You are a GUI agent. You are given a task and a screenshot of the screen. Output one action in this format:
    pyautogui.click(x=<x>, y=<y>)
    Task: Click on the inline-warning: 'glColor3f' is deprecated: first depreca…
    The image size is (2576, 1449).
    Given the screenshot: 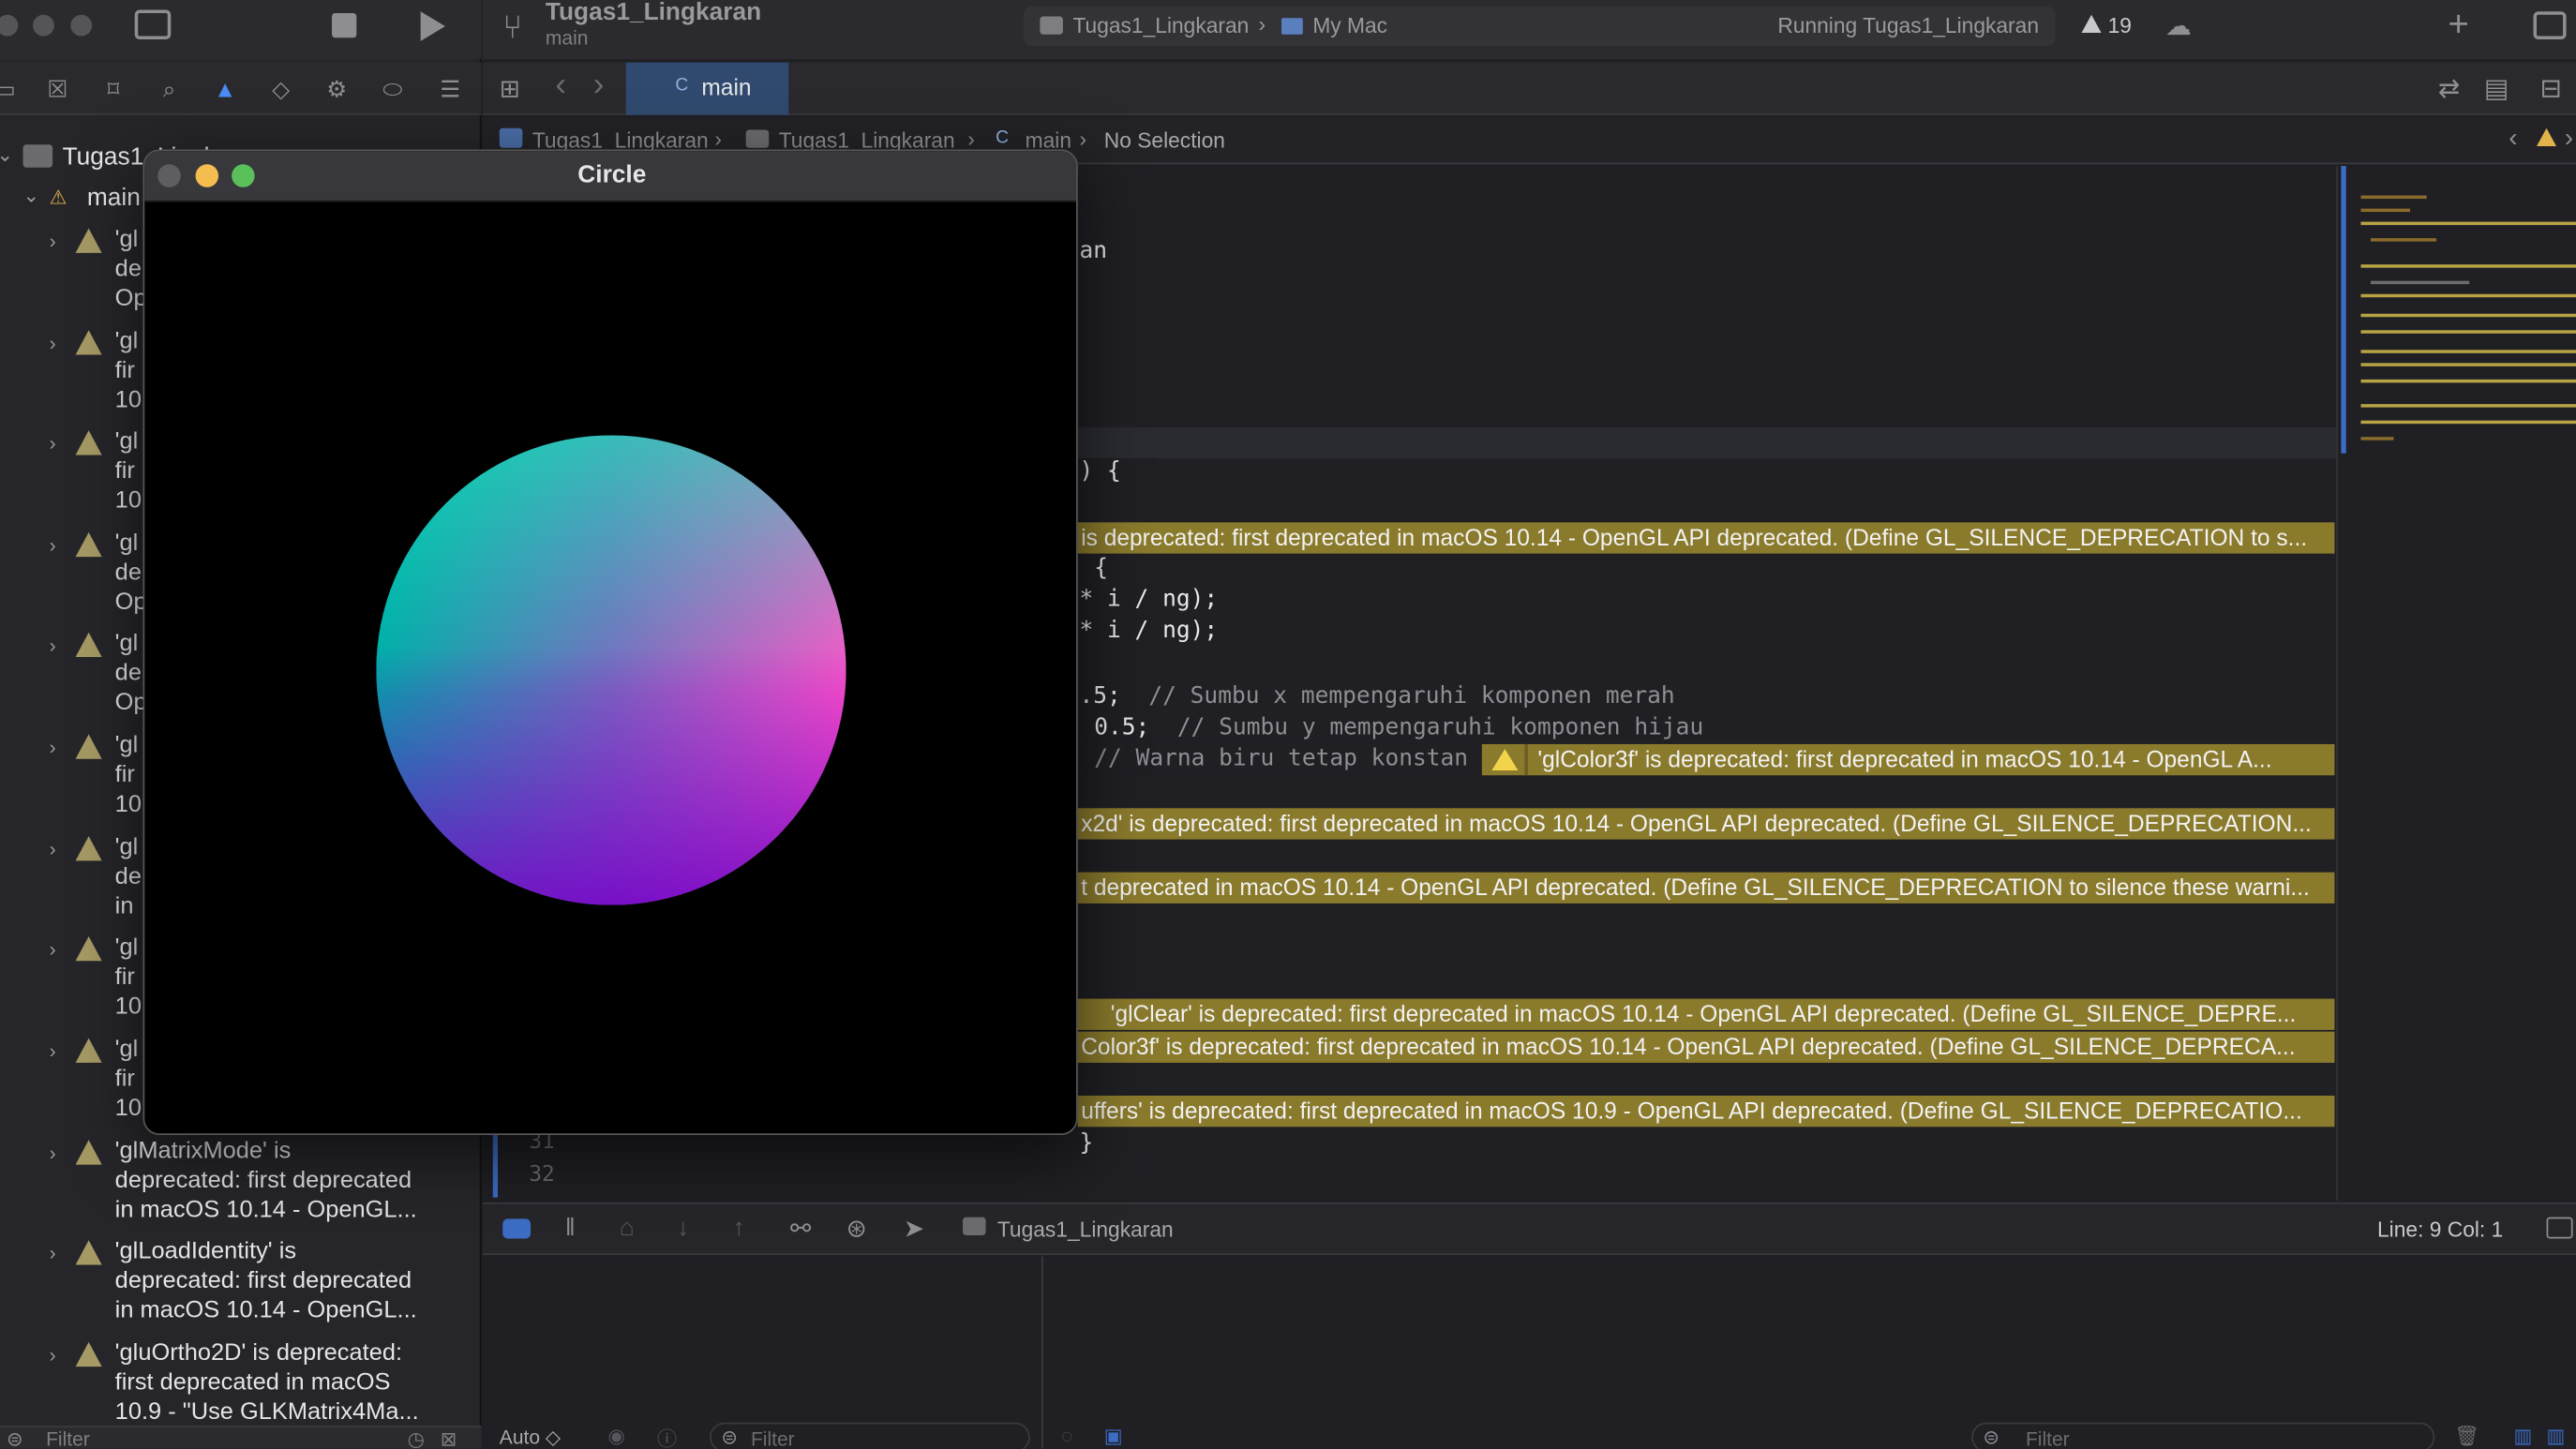 What is the action you would take?
    pyautogui.click(x=1908, y=759)
    